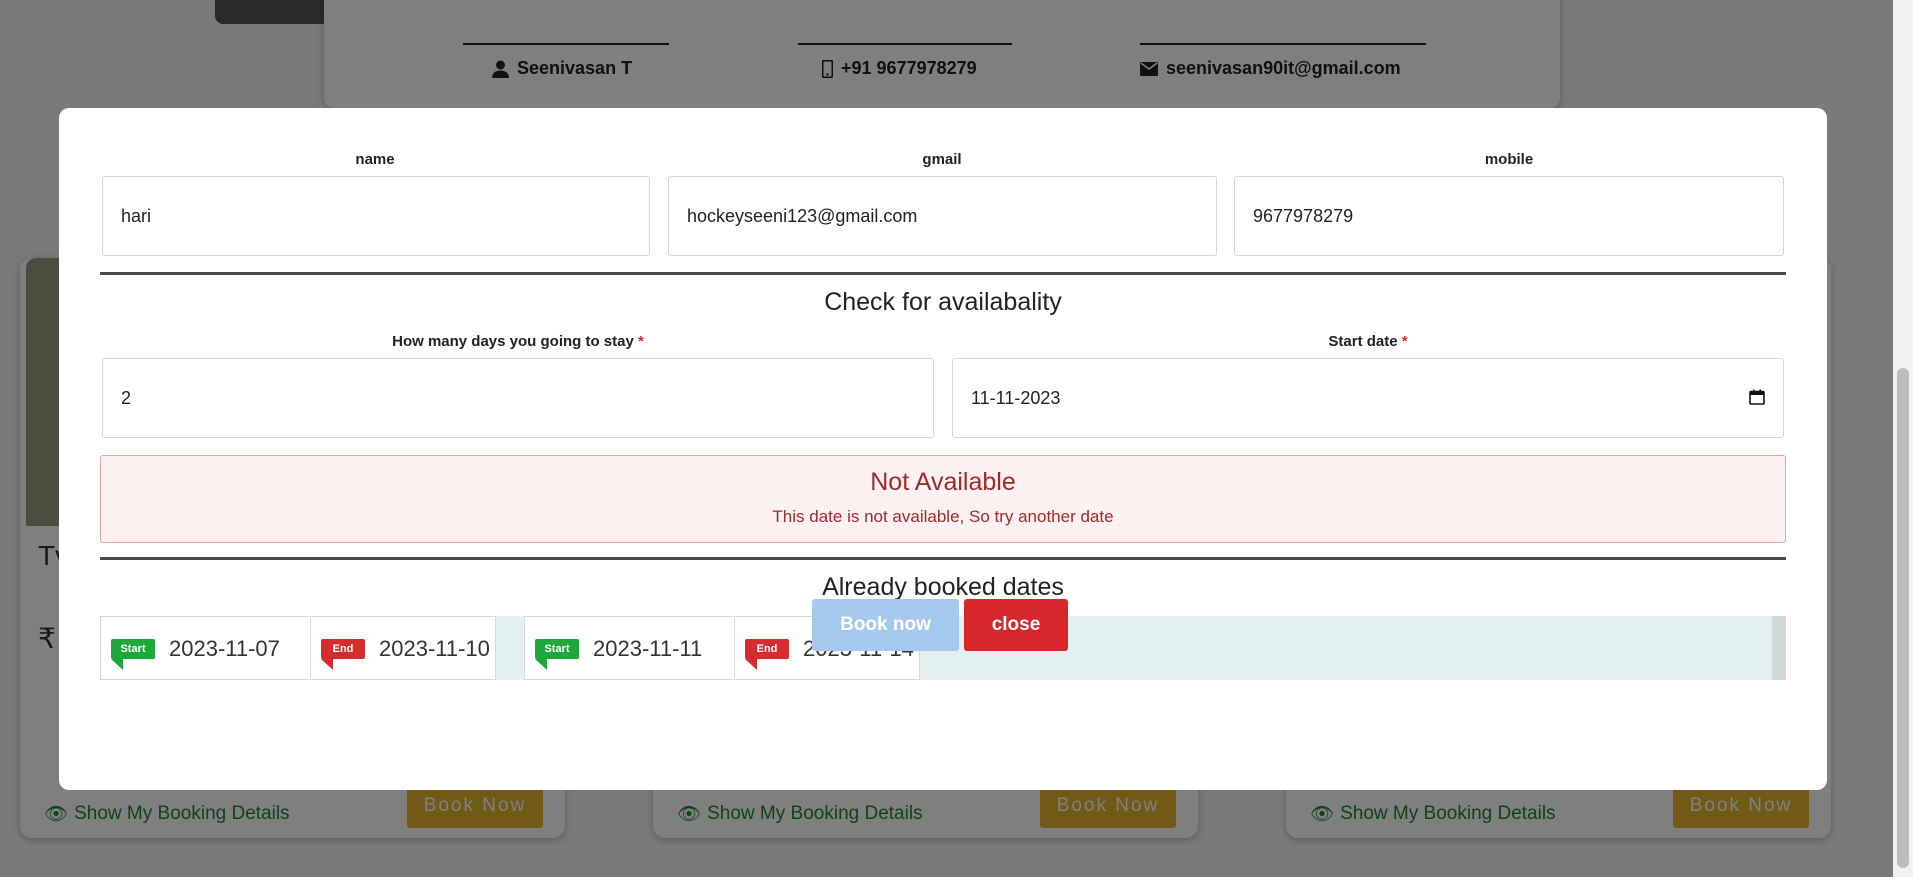  I want to click on range-start: Start 2023-11-07, so click(206, 648).